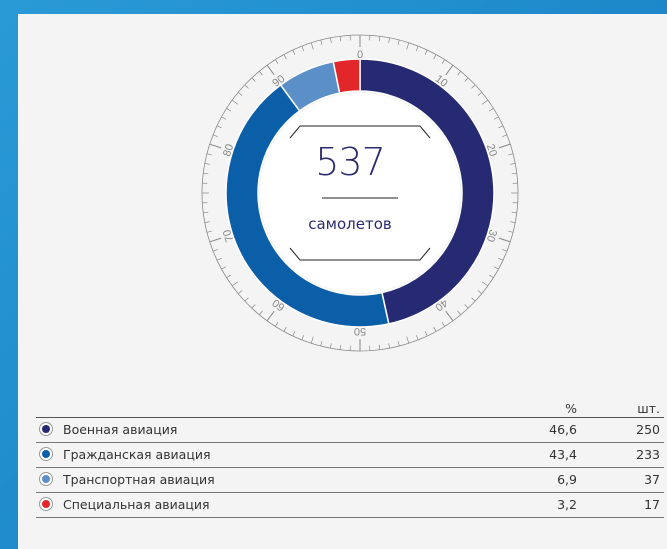 The image size is (667, 549). Describe the element at coordinates (648, 454) in the screenshot. I see `row-count: 233` at that location.